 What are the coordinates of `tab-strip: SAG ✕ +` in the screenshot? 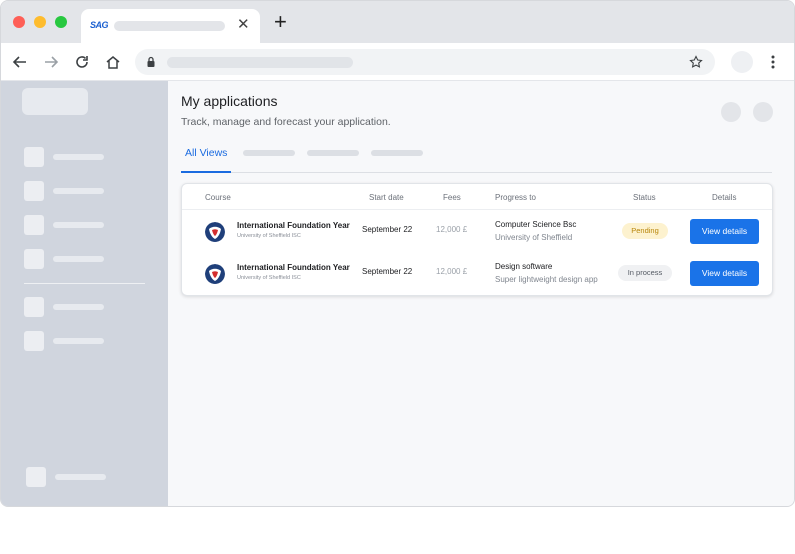 It's located at (397, 22).